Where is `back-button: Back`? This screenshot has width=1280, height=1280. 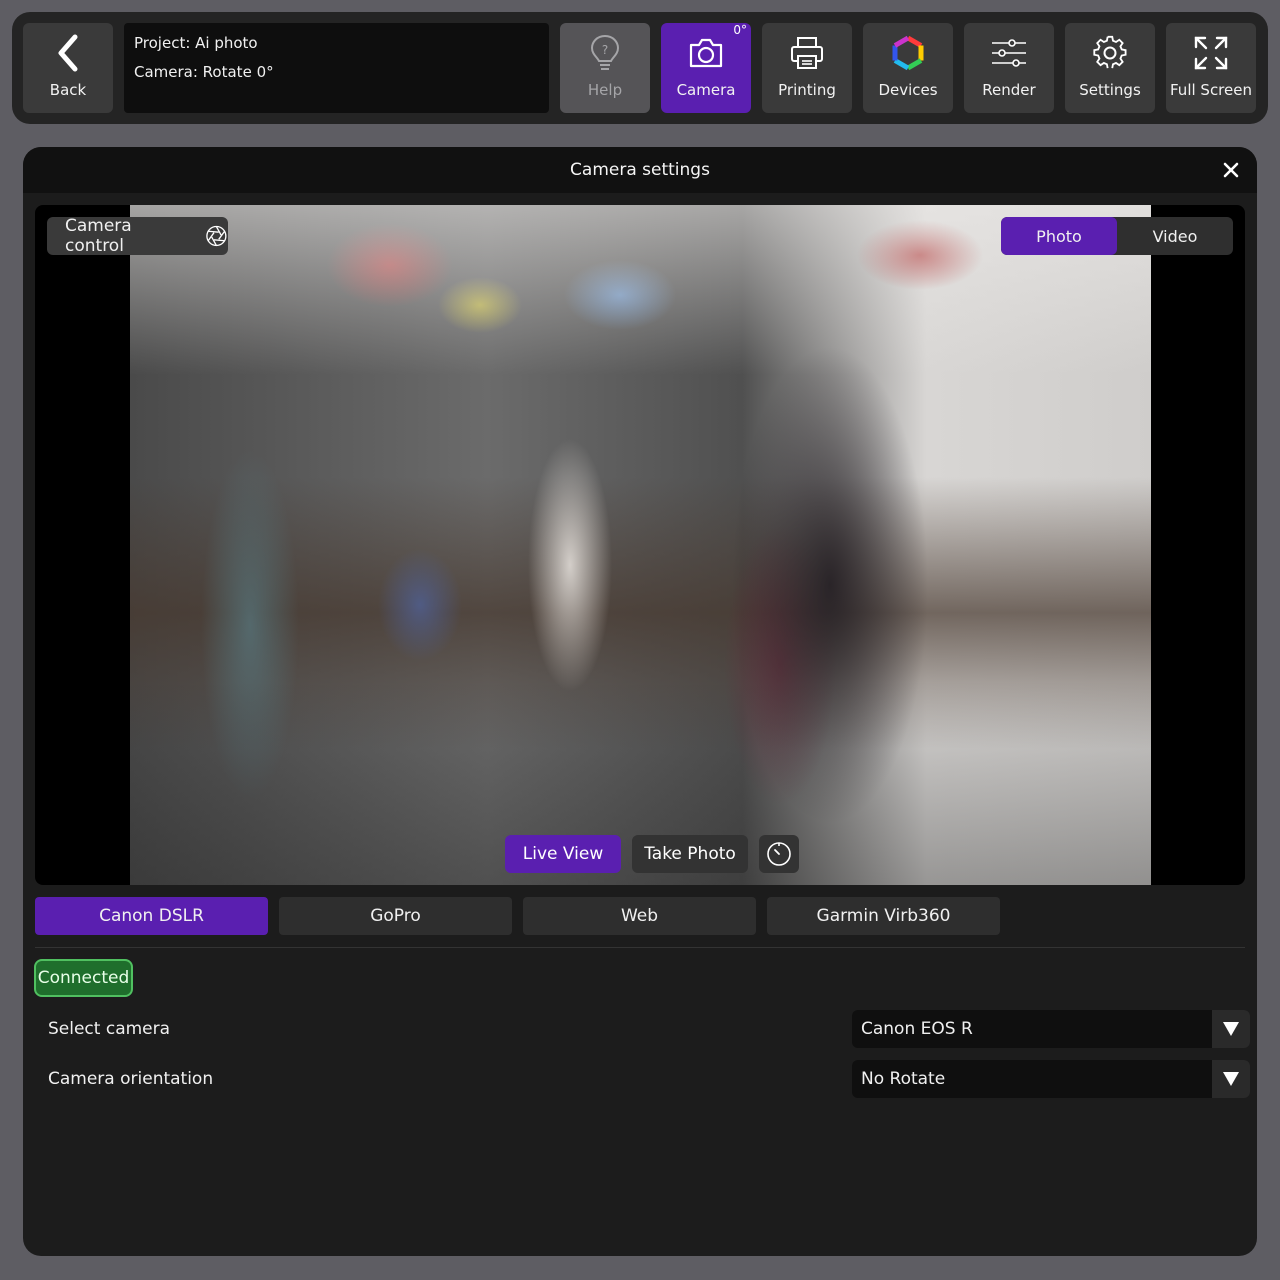 back-button: Back is located at coordinates (68, 68).